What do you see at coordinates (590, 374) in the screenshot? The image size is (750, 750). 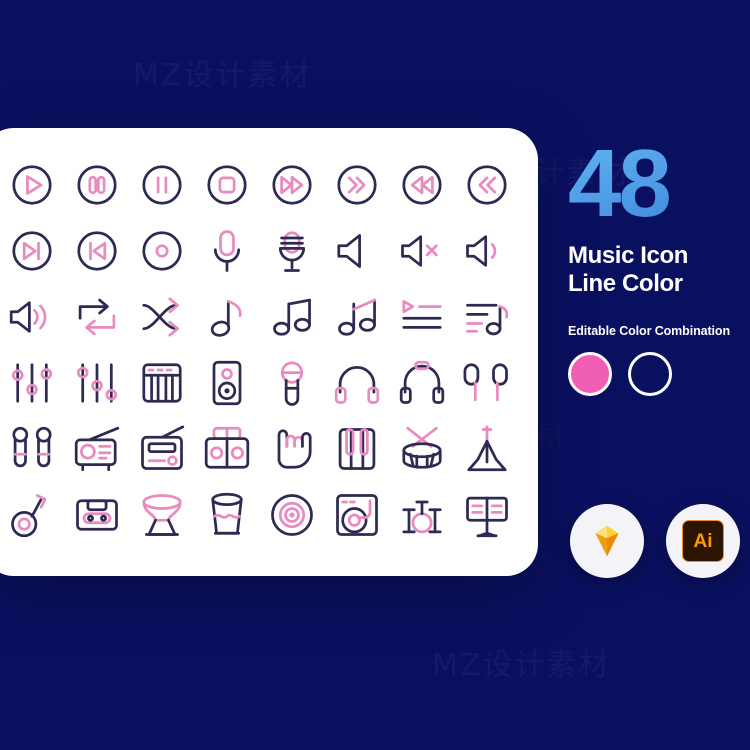 I see `pink-swatch` at bounding box center [590, 374].